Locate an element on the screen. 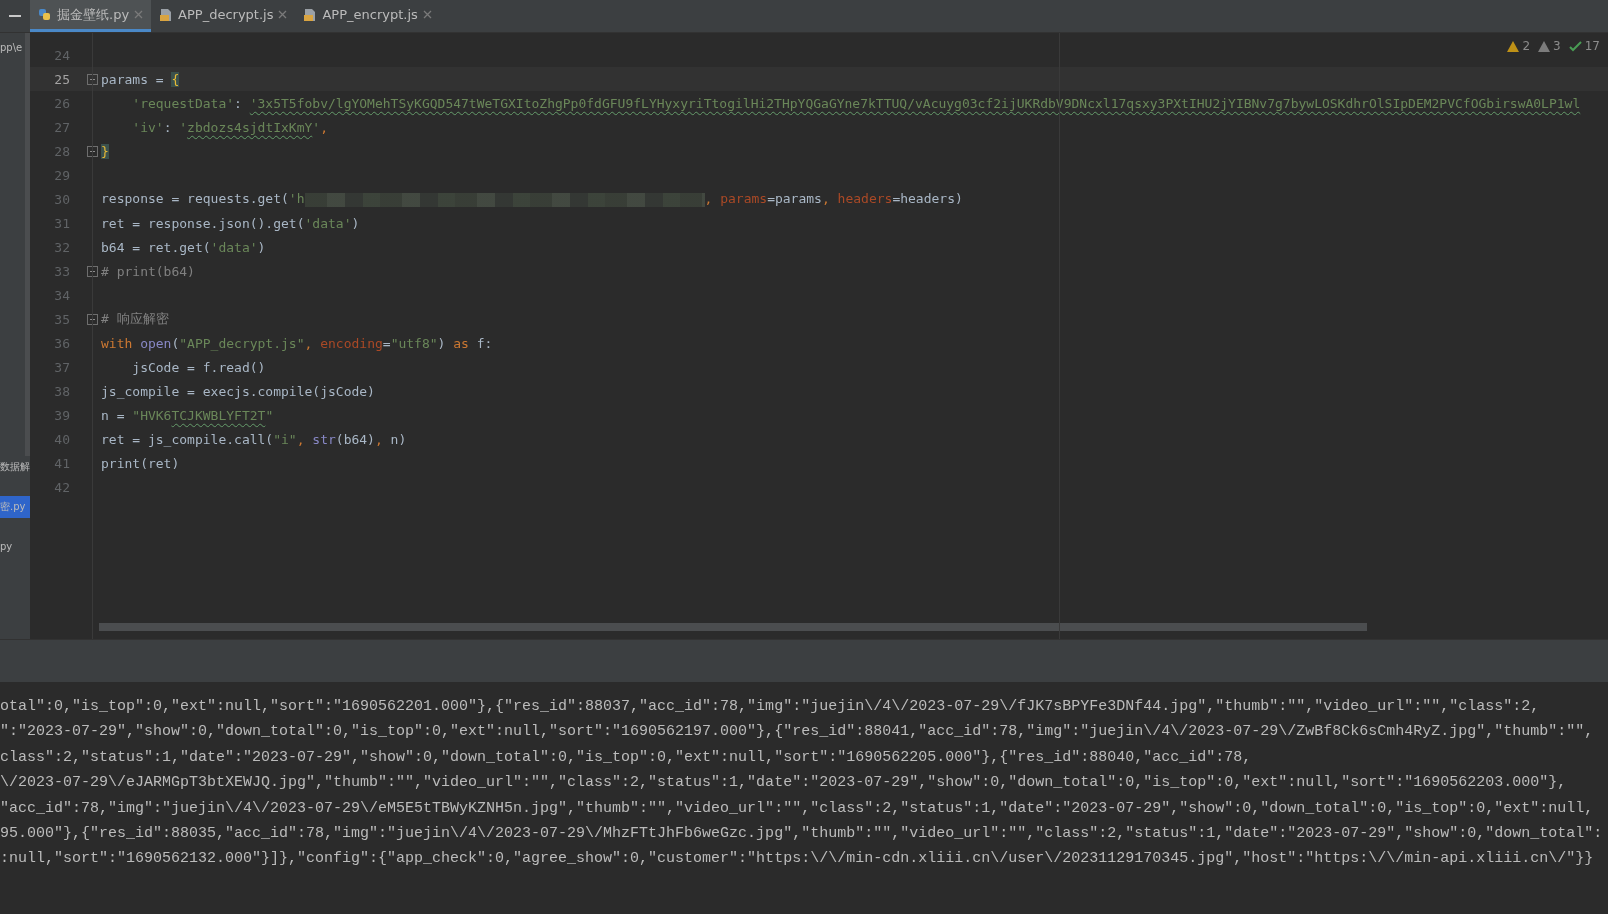 The width and height of the screenshot is (1608, 914). line-number: 32 is located at coordinates (62, 247).